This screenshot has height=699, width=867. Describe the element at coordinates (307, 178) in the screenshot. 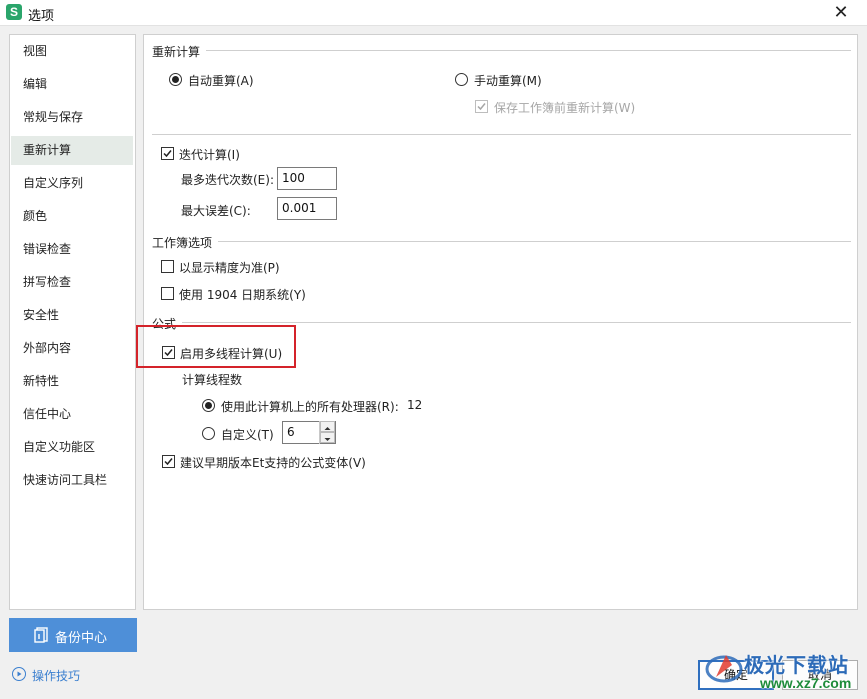

I see `max-iterations-input: 100` at that location.